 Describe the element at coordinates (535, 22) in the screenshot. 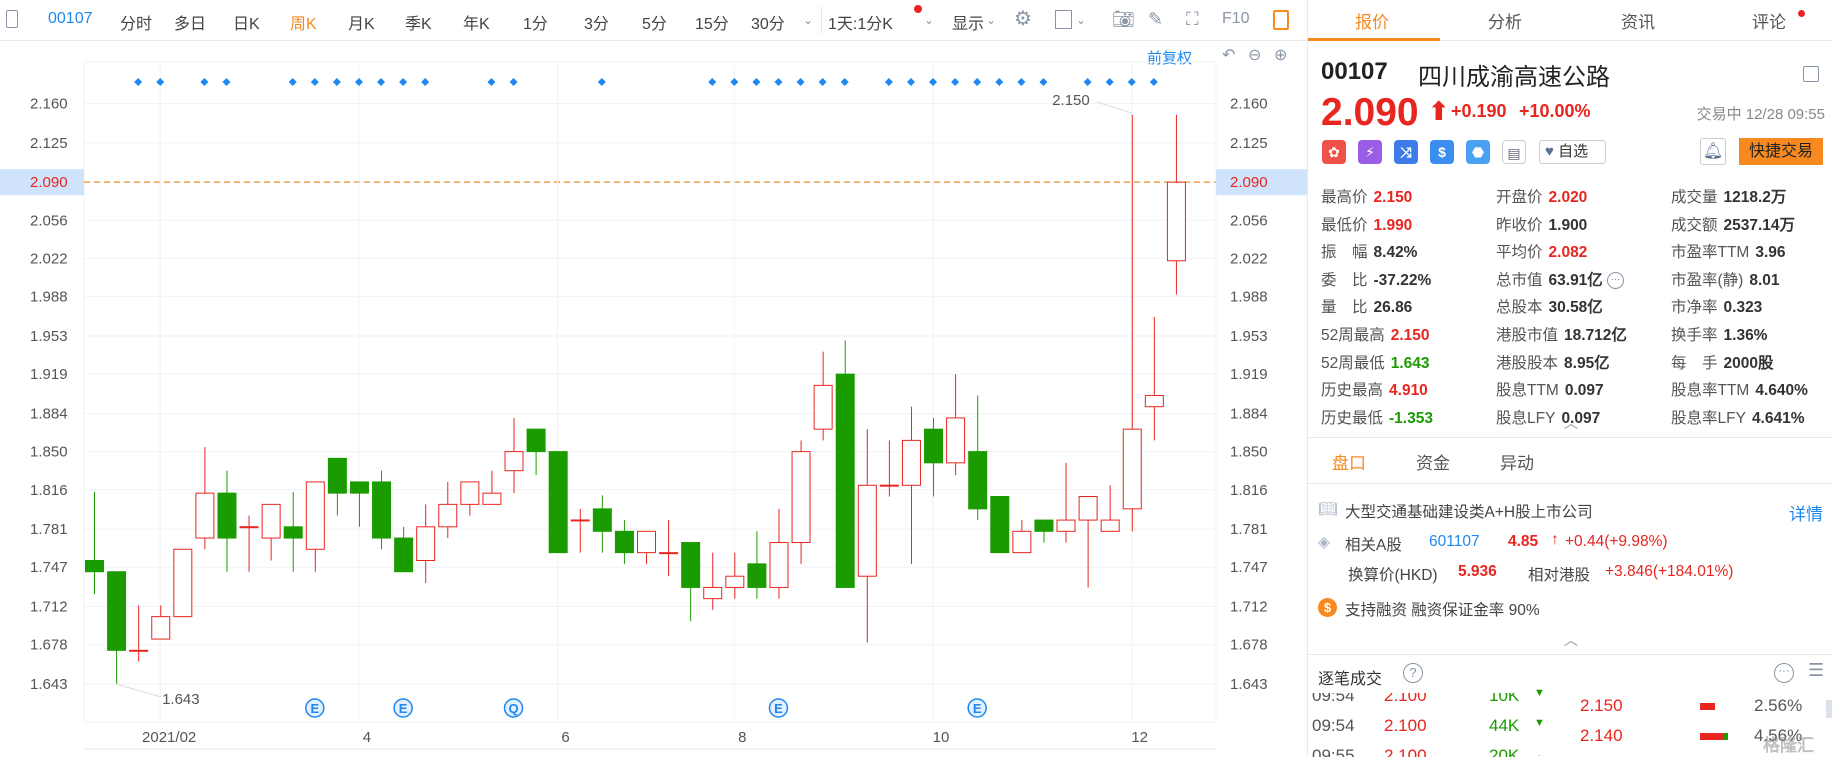

I see `tab-1min: 1分` at that location.